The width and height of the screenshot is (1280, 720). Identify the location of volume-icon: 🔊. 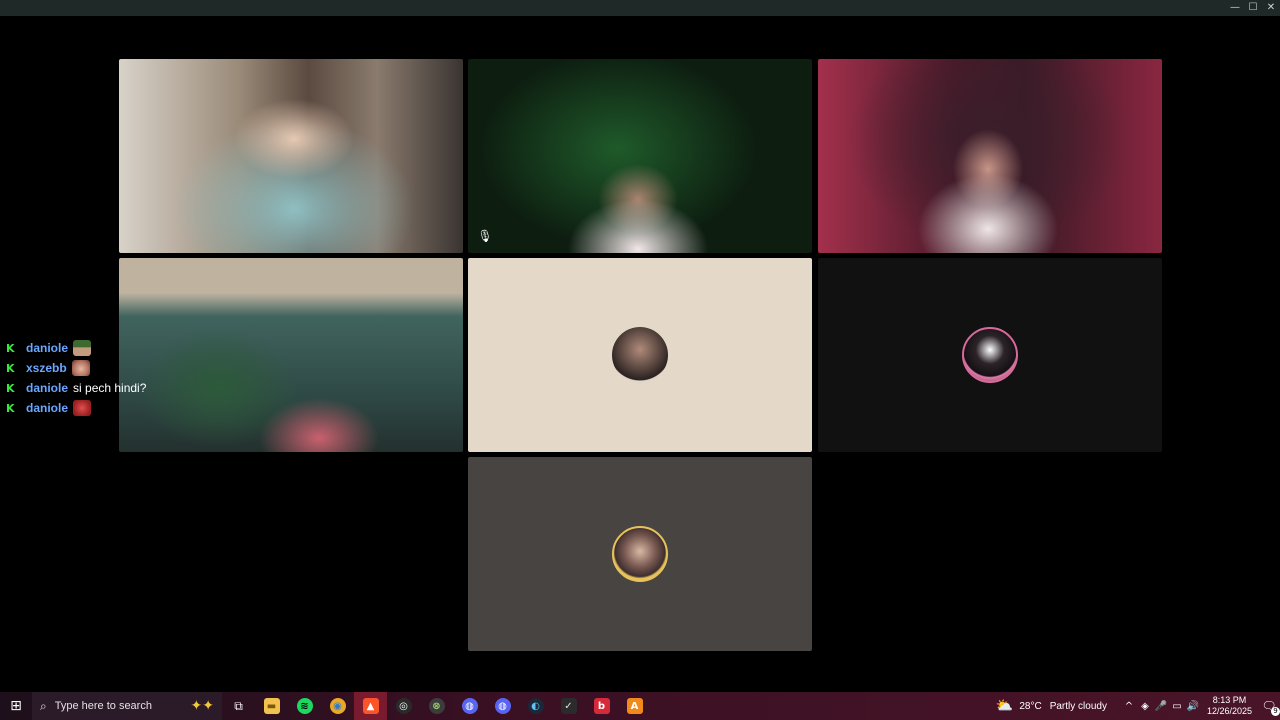
(1193, 706).